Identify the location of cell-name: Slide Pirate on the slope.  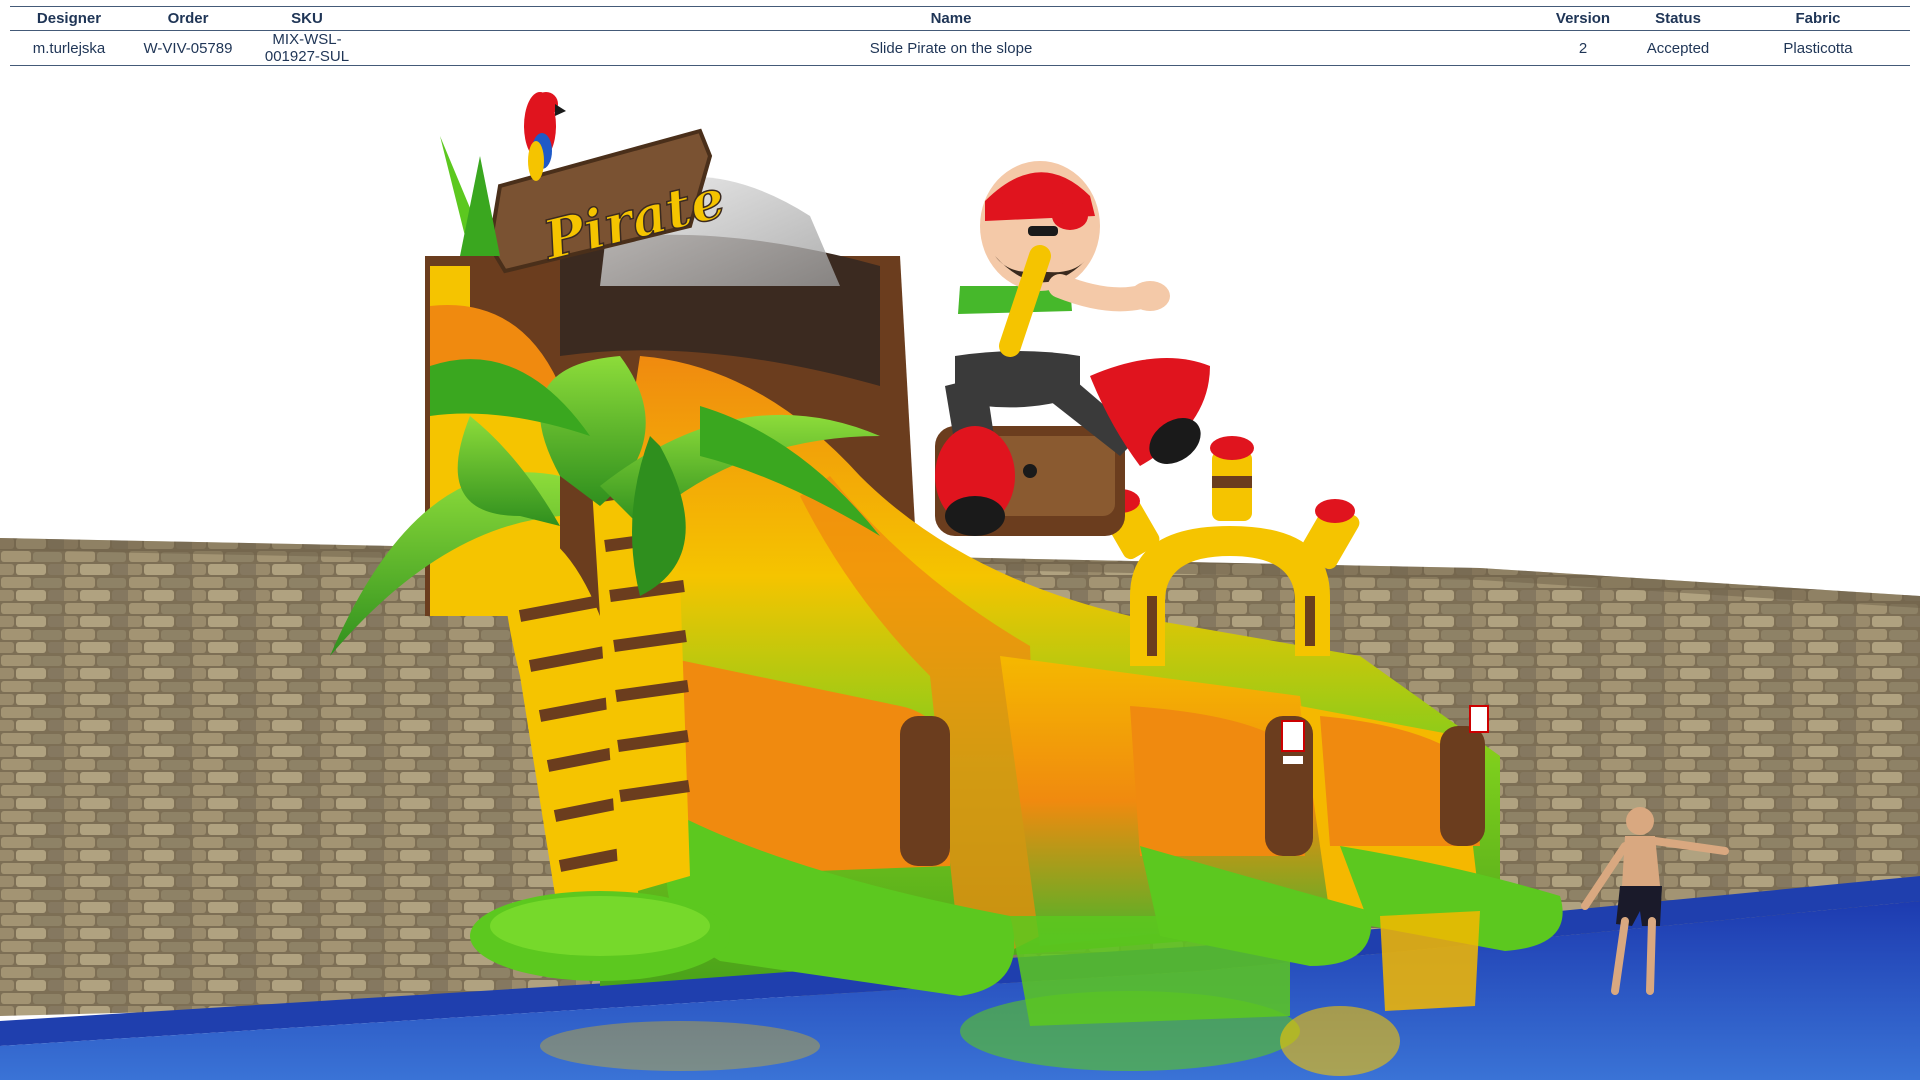
(951, 48).